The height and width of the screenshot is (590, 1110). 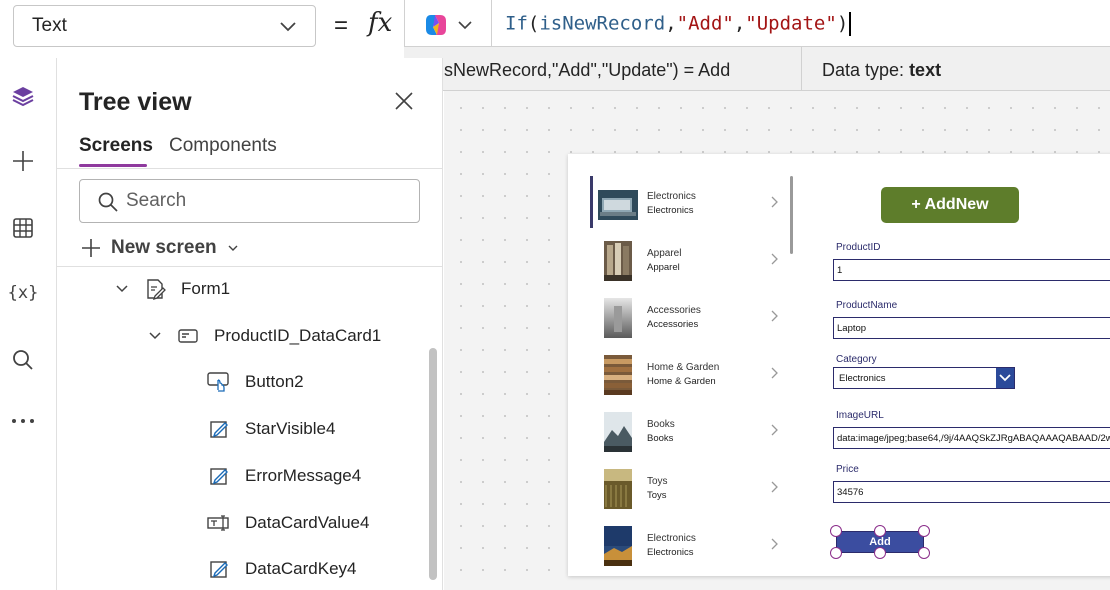 What do you see at coordinates (172, 289) in the screenshot?
I see `tree-node-form1: Form1` at bounding box center [172, 289].